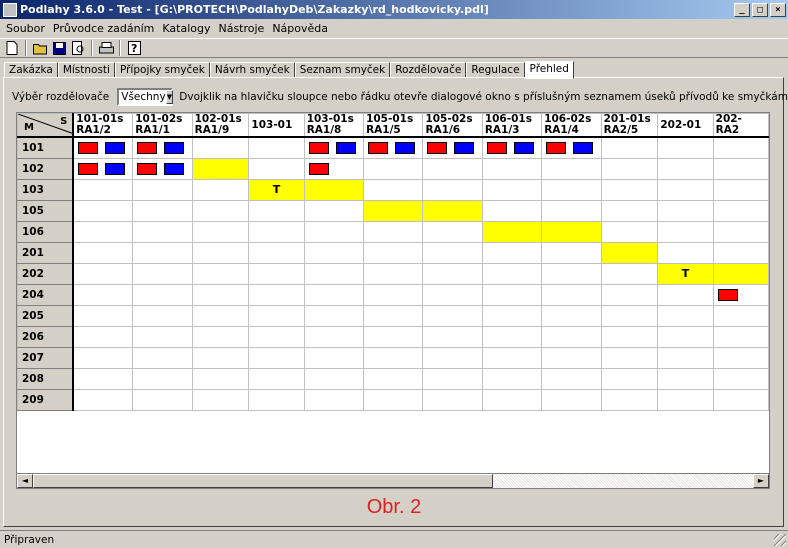 Image resolution: width=788 pixels, height=548 pixels. I want to click on row-header: 105, so click(46, 210).